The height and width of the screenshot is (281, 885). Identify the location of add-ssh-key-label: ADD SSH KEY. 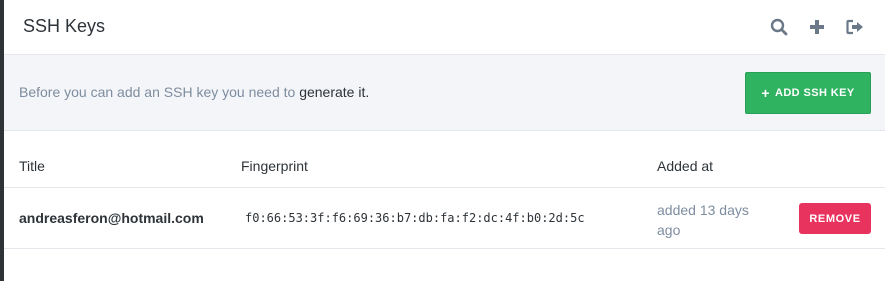
(814, 93).